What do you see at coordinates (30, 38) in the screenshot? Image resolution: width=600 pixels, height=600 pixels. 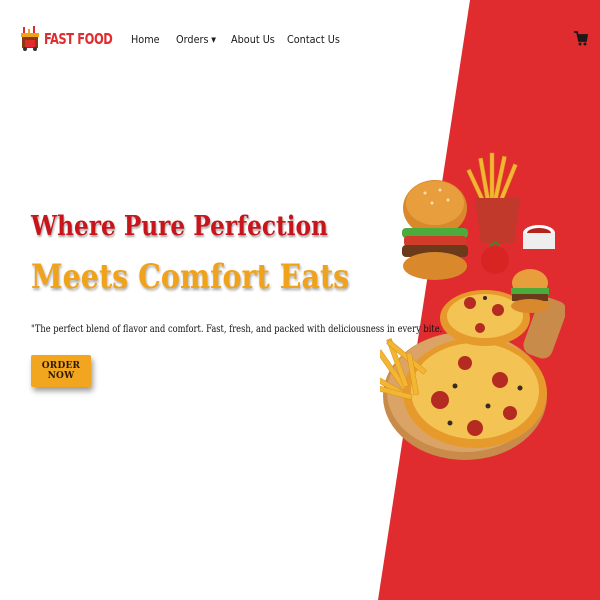 I see `food-cart-logo-icon` at bounding box center [30, 38].